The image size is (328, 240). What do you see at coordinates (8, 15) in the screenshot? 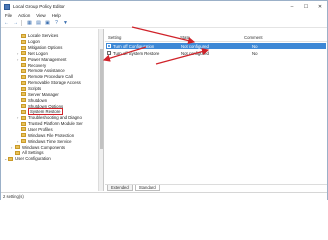
I see `menu-file: File` at bounding box center [8, 15].